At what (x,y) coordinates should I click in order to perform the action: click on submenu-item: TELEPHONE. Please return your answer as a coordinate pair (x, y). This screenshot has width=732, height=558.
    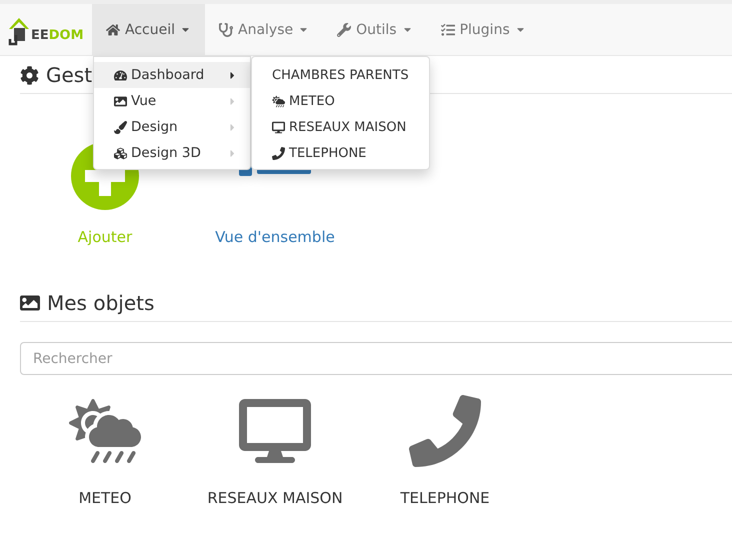
    Looking at the image, I should click on (340, 153).